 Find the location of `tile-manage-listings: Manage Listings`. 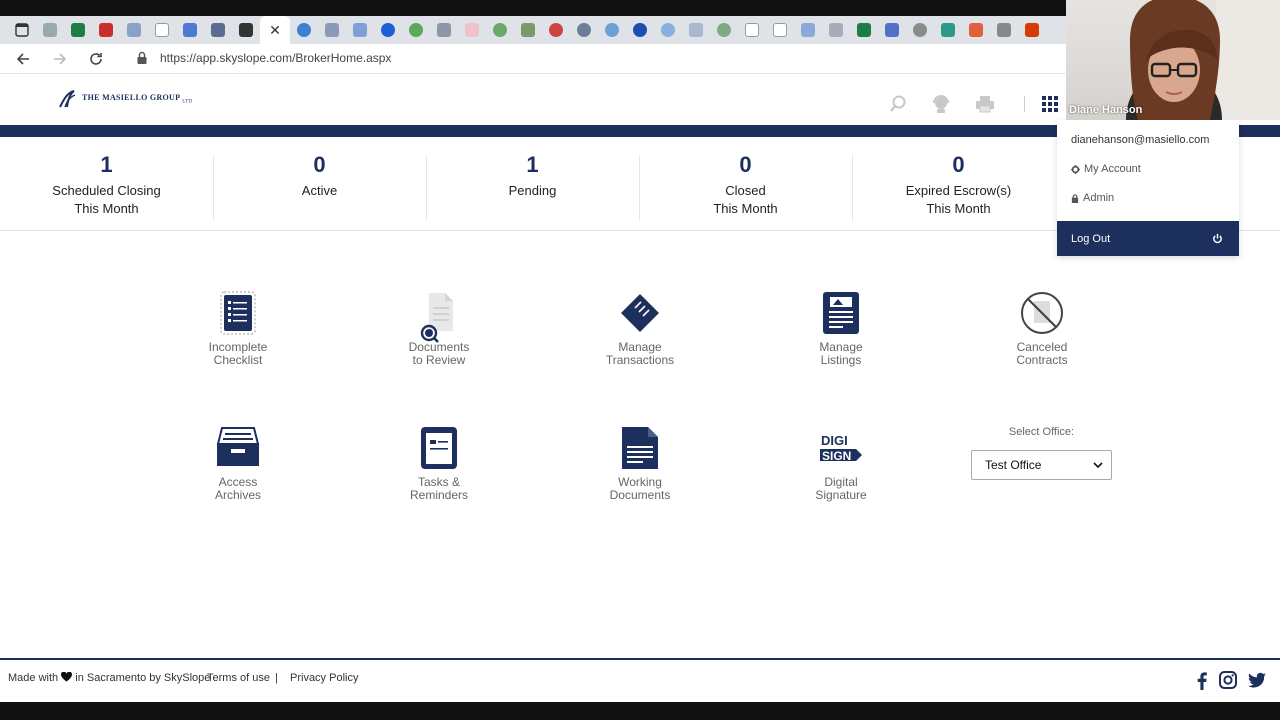

tile-manage-listings: Manage Listings is located at coordinates (841, 329).